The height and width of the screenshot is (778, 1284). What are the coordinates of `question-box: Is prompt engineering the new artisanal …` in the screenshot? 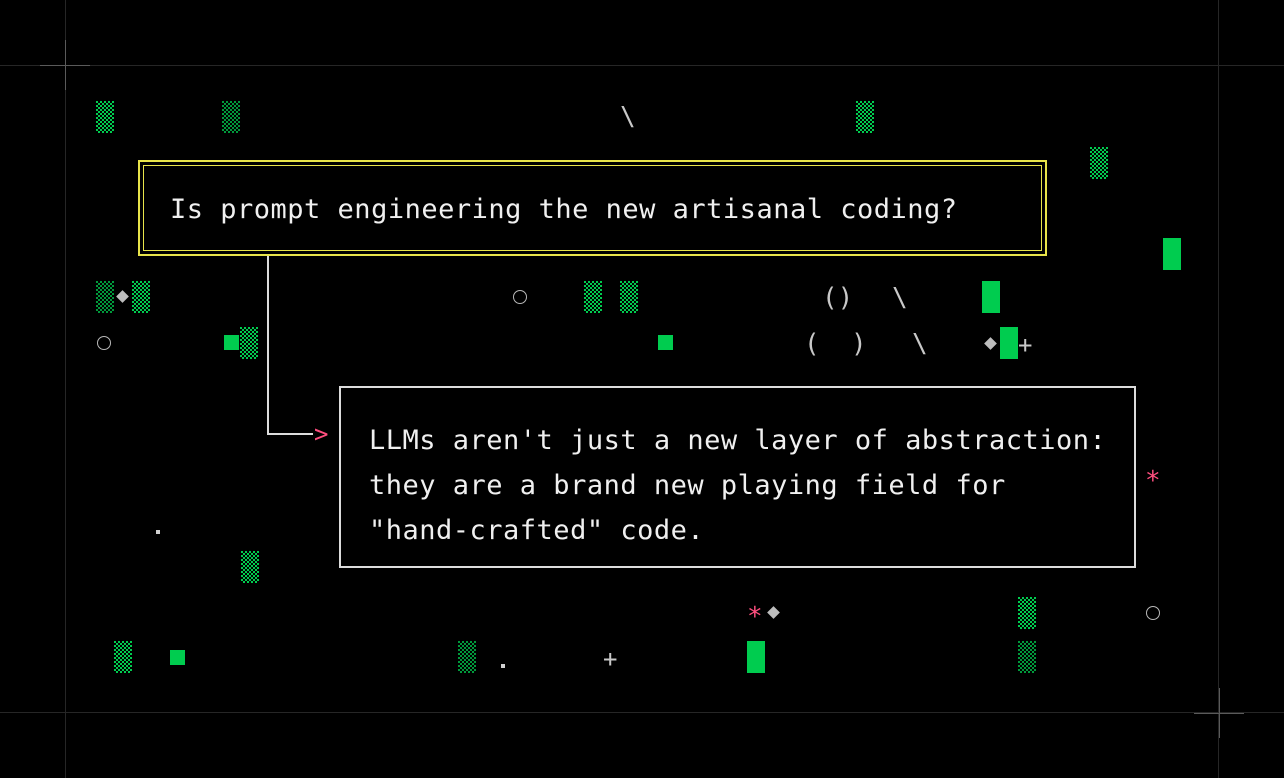 It's located at (592, 208).